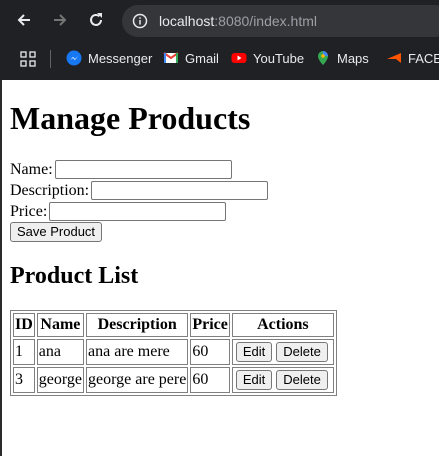  I want to click on table-row: 1 ana ana are mere 60 Edit Delete, so click(173, 352).